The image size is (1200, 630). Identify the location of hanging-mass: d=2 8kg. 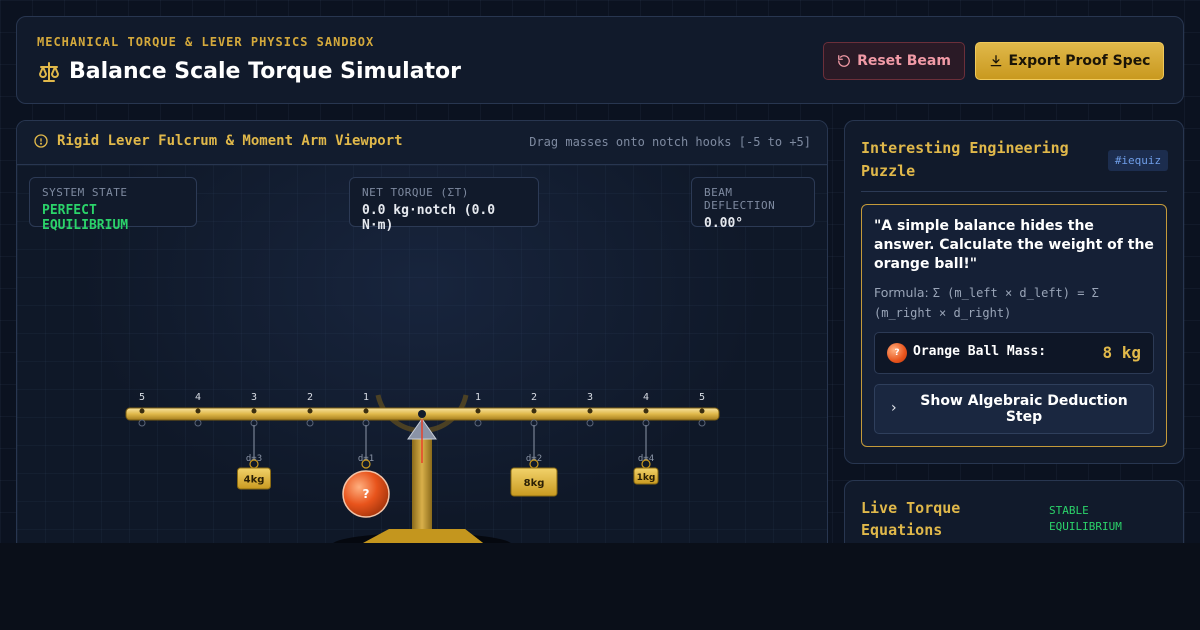
(534, 461).